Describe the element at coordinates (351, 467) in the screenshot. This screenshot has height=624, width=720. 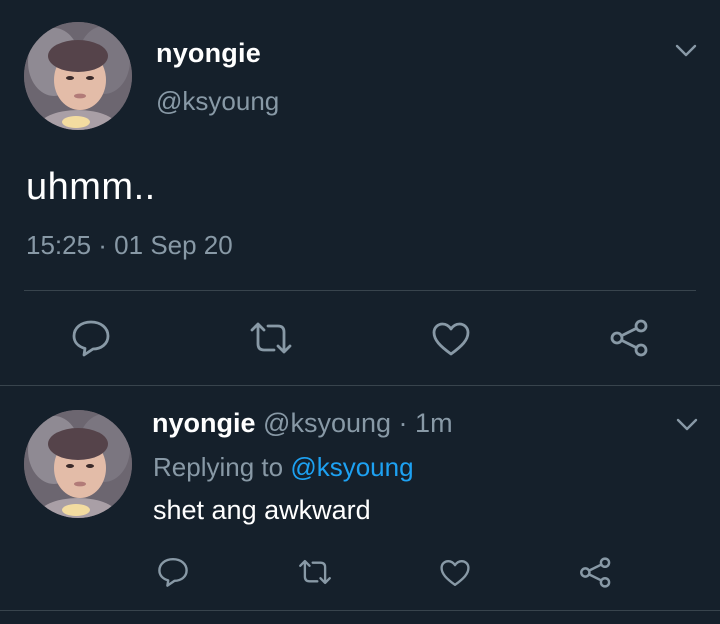
I see `mention-link: @ksyoung` at that location.